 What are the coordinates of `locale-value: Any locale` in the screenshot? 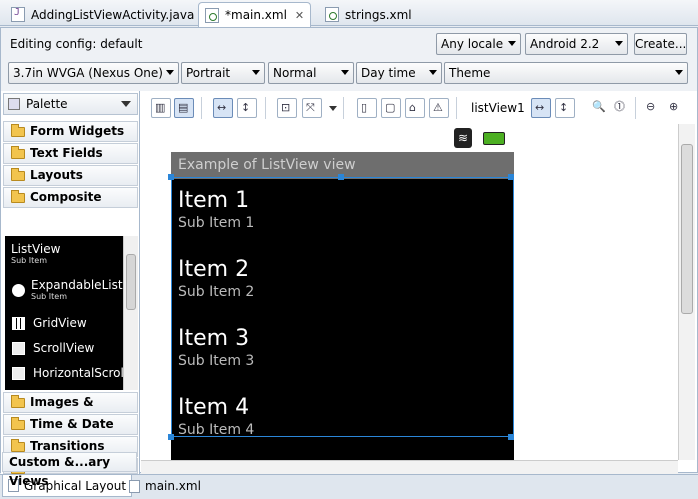 It's located at (472, 44).